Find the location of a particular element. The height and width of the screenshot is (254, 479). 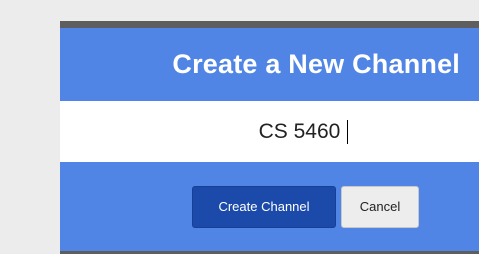

modal-title: Create a New Channel is located at coordinates (316, 64).